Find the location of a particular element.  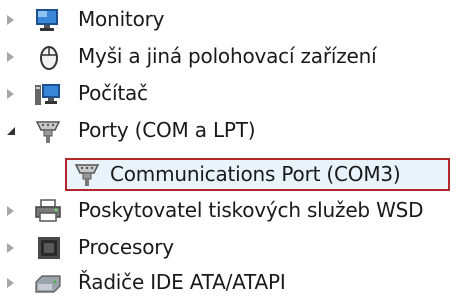

printer-icon is located at coordinates (48, 211).